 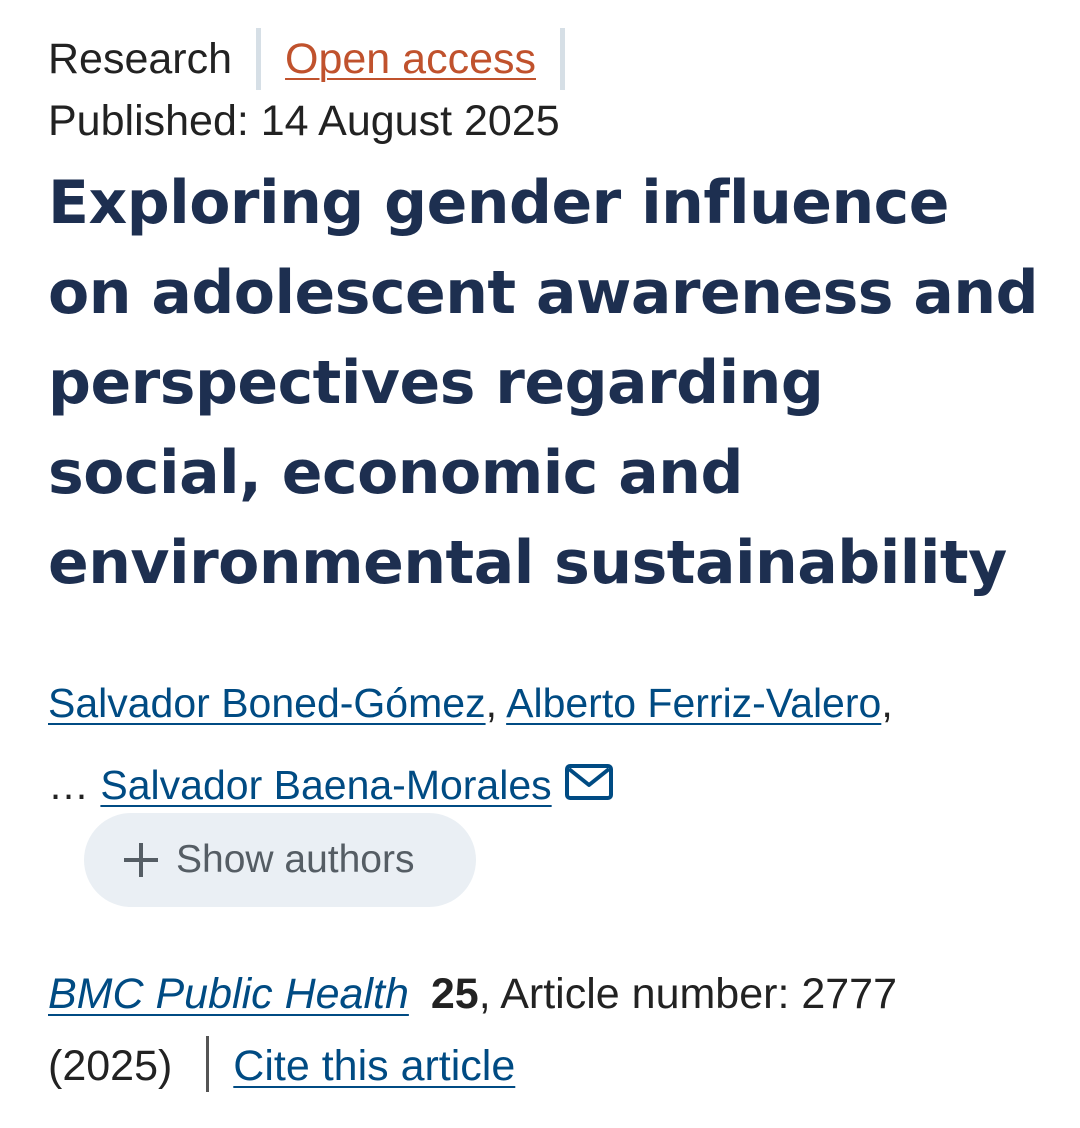 What do you see at coordinates (374, 1066) in the screenshot?
I see `cite-article-link: Cite this article` at bounding box center [374, 1066].